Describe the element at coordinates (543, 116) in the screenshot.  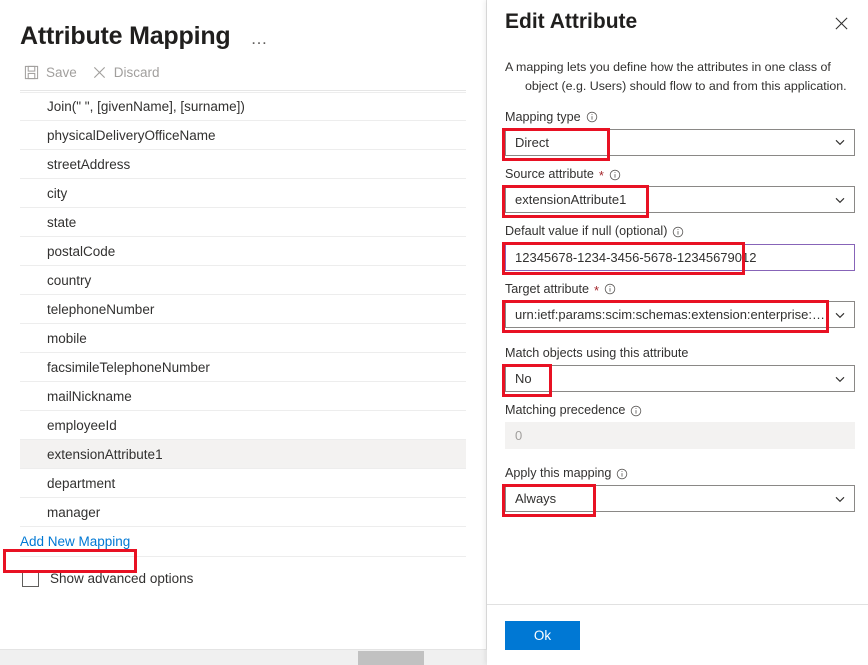
I see `field-label-text: Mapping type` at that location.